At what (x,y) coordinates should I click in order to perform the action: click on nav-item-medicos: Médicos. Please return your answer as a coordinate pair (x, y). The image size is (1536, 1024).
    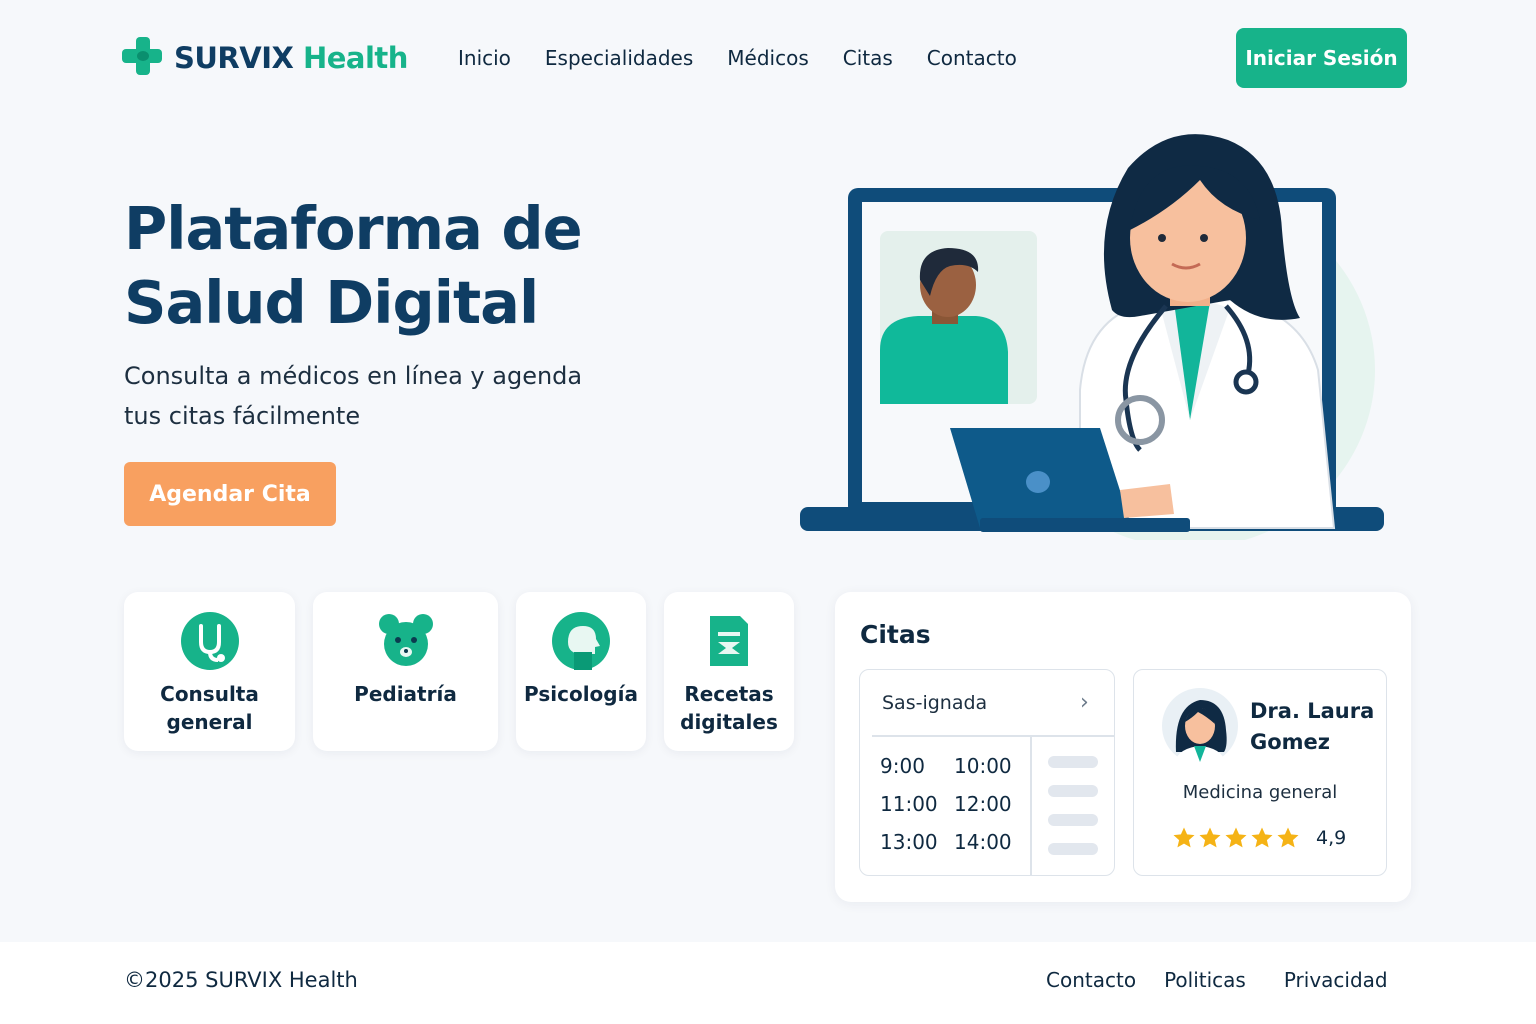
    Looking at the image, I should click on (767, 58).